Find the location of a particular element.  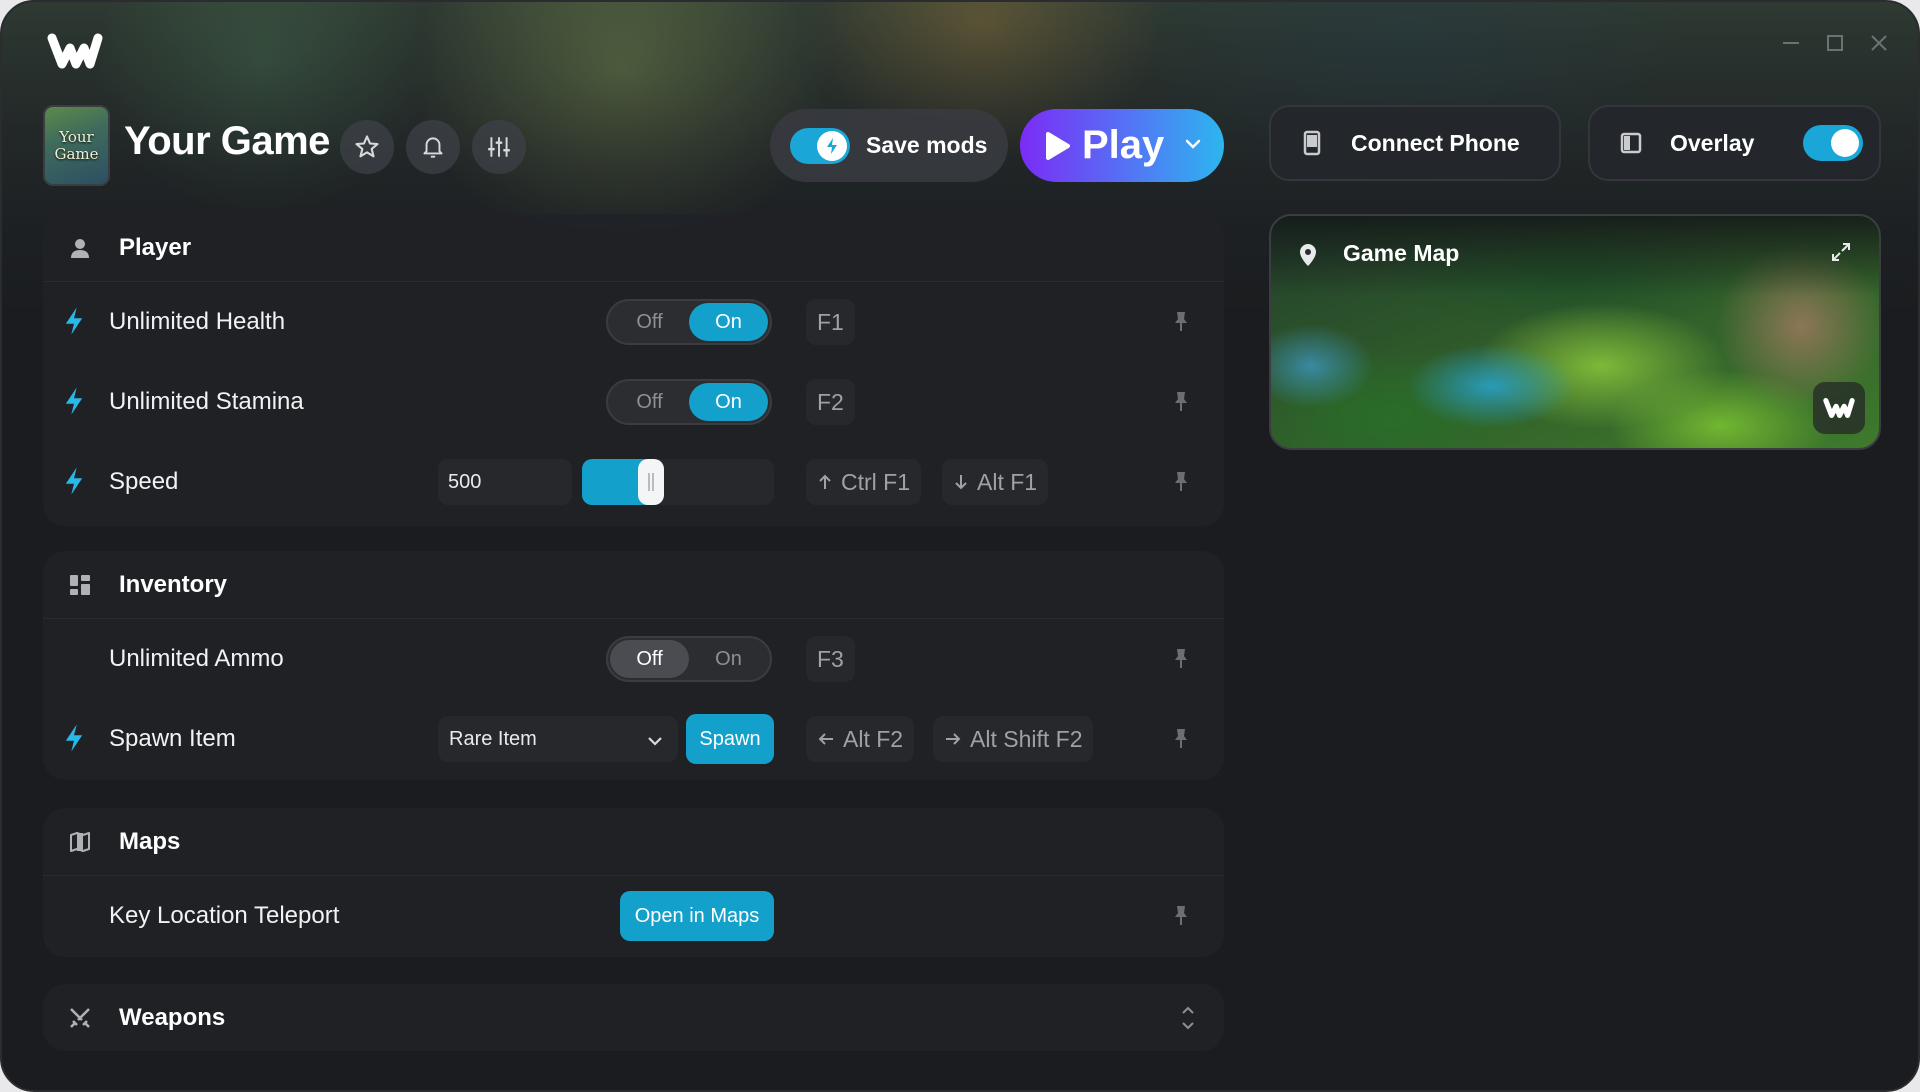

overlay-toggle is located at coordinates (1833, 143).